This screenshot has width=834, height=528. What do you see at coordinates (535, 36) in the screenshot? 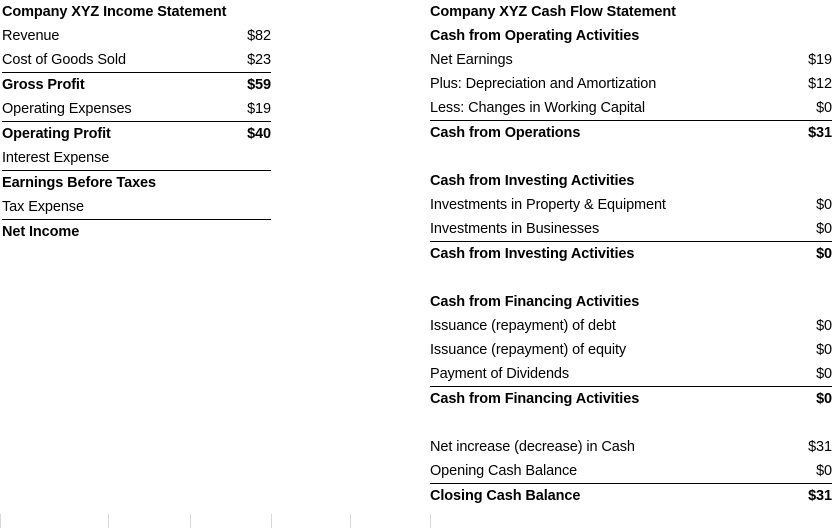
I see `row-label: Cash from Operating Activities` at bounding box center [535, 36].